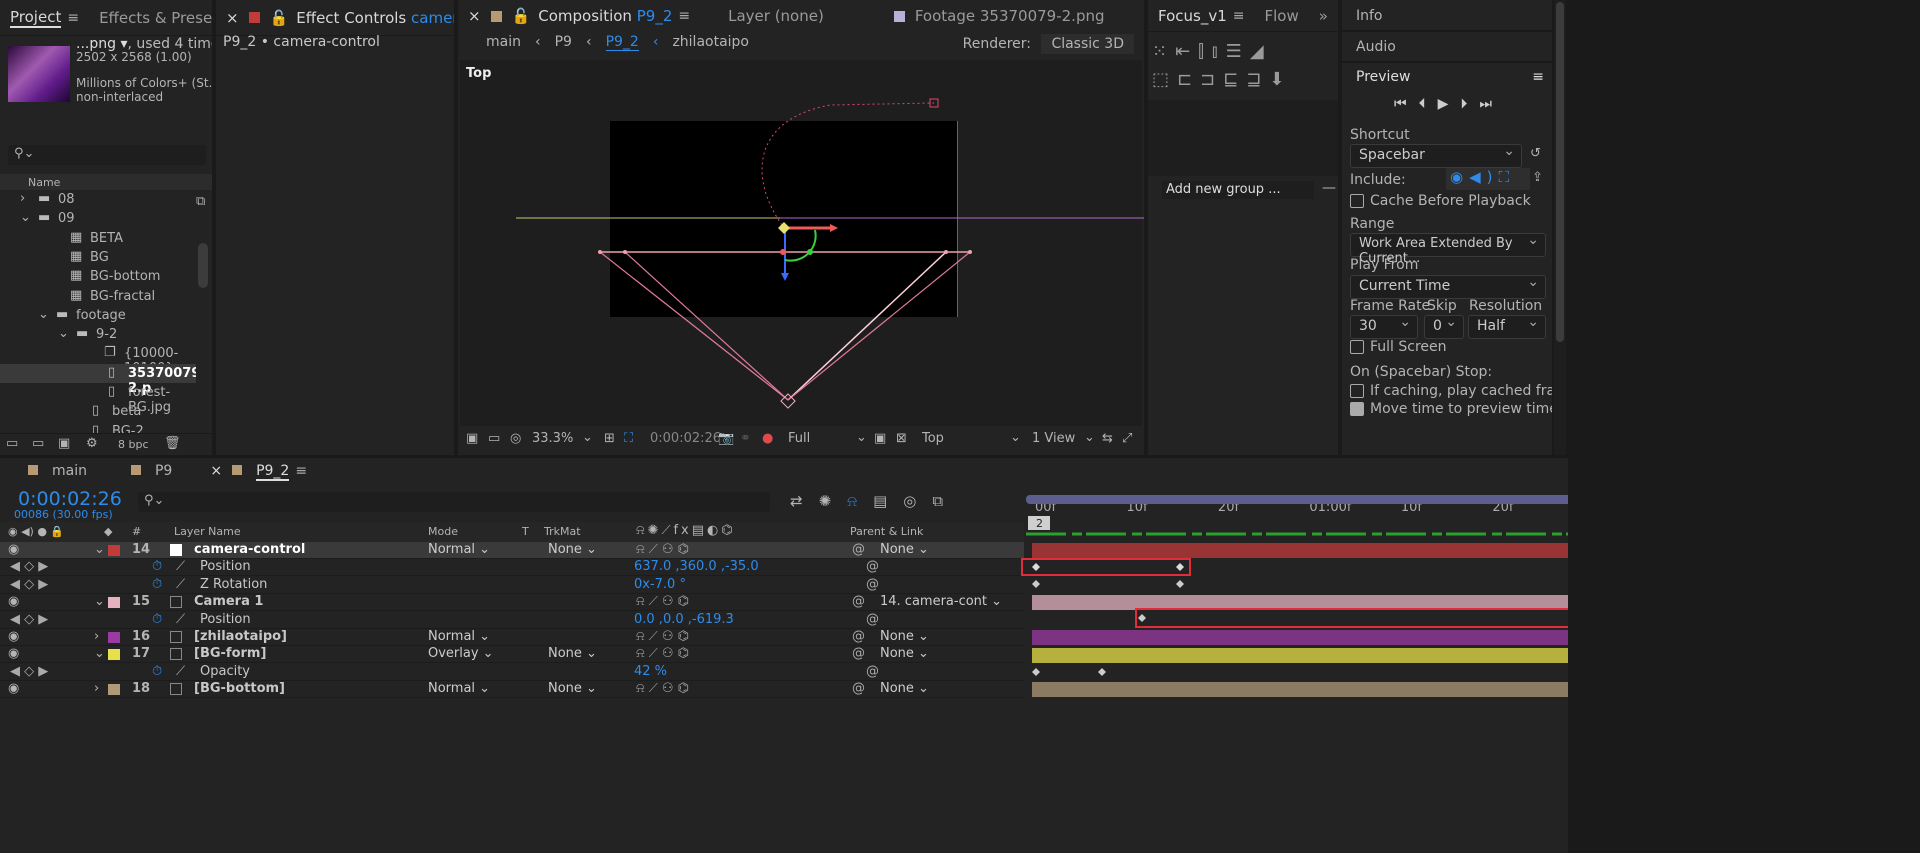  Describe the element at coordinates (552, 438) in the screenshot. I see `zoom-dropdown: 33.3%` at that location.